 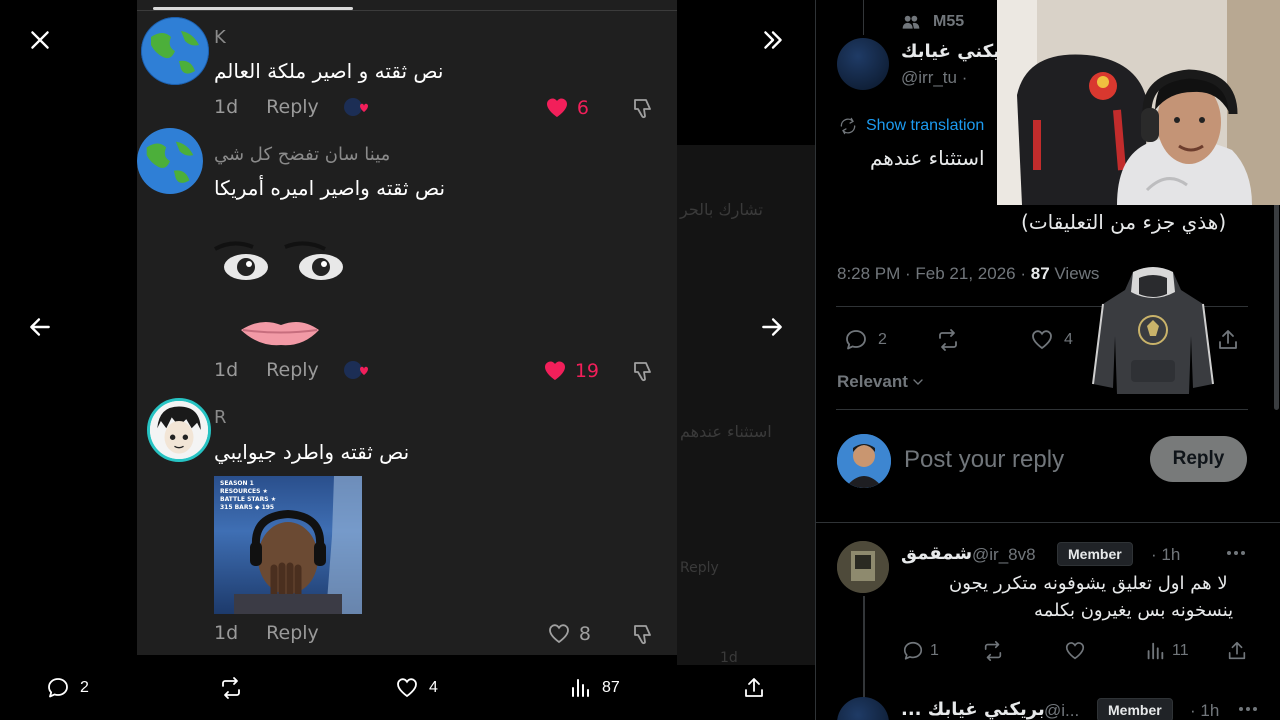 What do you see at coordinates (594, 688) in the screenshot?
I see `views-action: 87` at bounding box center [594, 688].